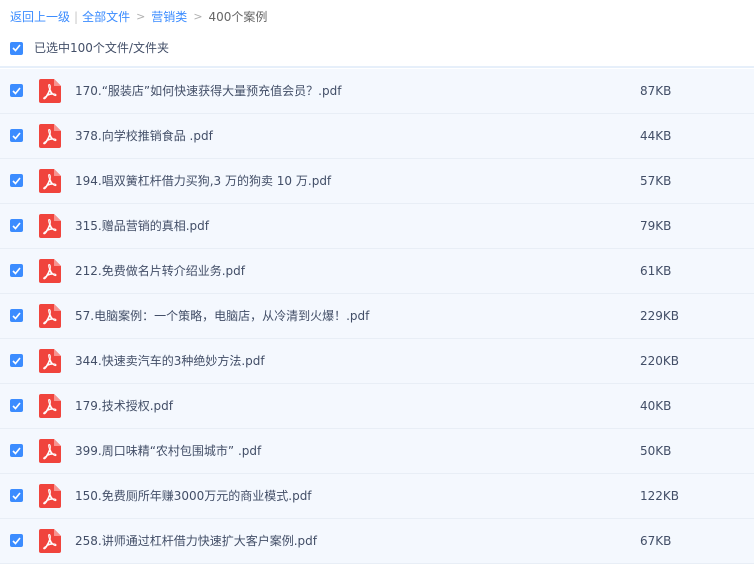  I want to click on file-row: 399.周口味精“农村包围城市” .pdf 50KB, so click(377, 451).